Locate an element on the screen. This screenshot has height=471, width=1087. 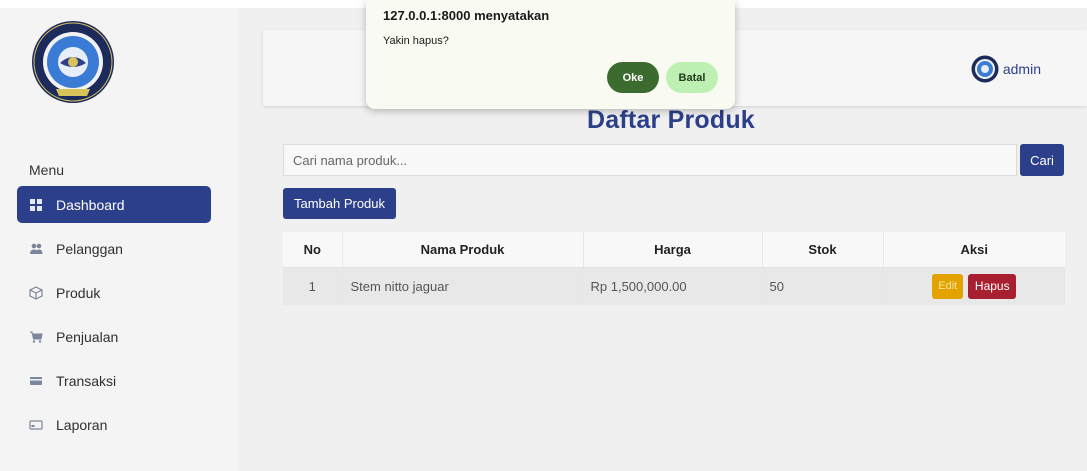
school-logo is located at coordinates (73, 62).